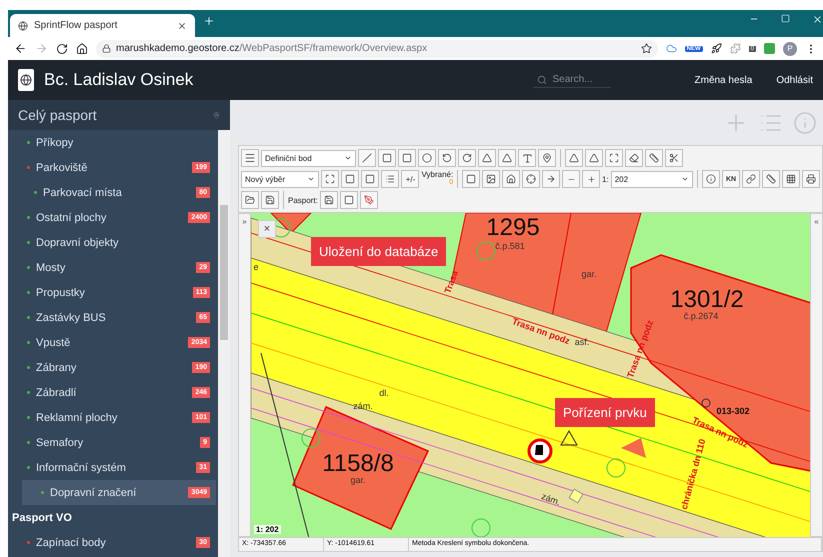 The image size is (823, 557). I want to click on item-label: Zapínací body, so click(71, 542).